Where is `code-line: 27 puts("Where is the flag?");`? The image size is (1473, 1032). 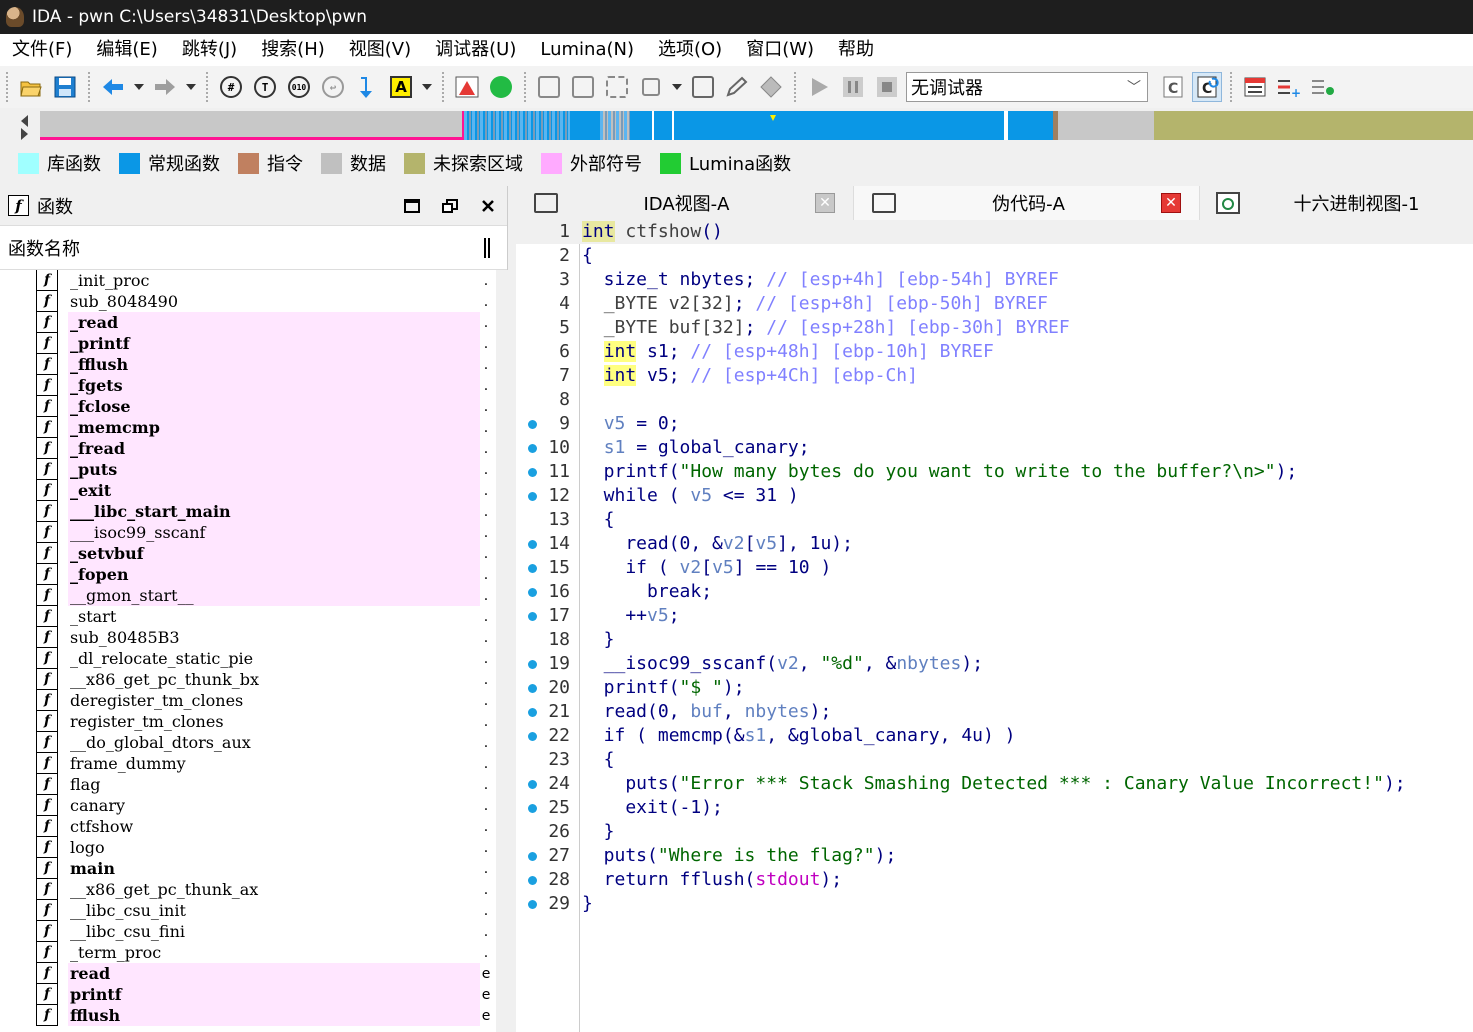
code-line: 27 puts("Where is the flag?"); is located at coordinates (994, 856).